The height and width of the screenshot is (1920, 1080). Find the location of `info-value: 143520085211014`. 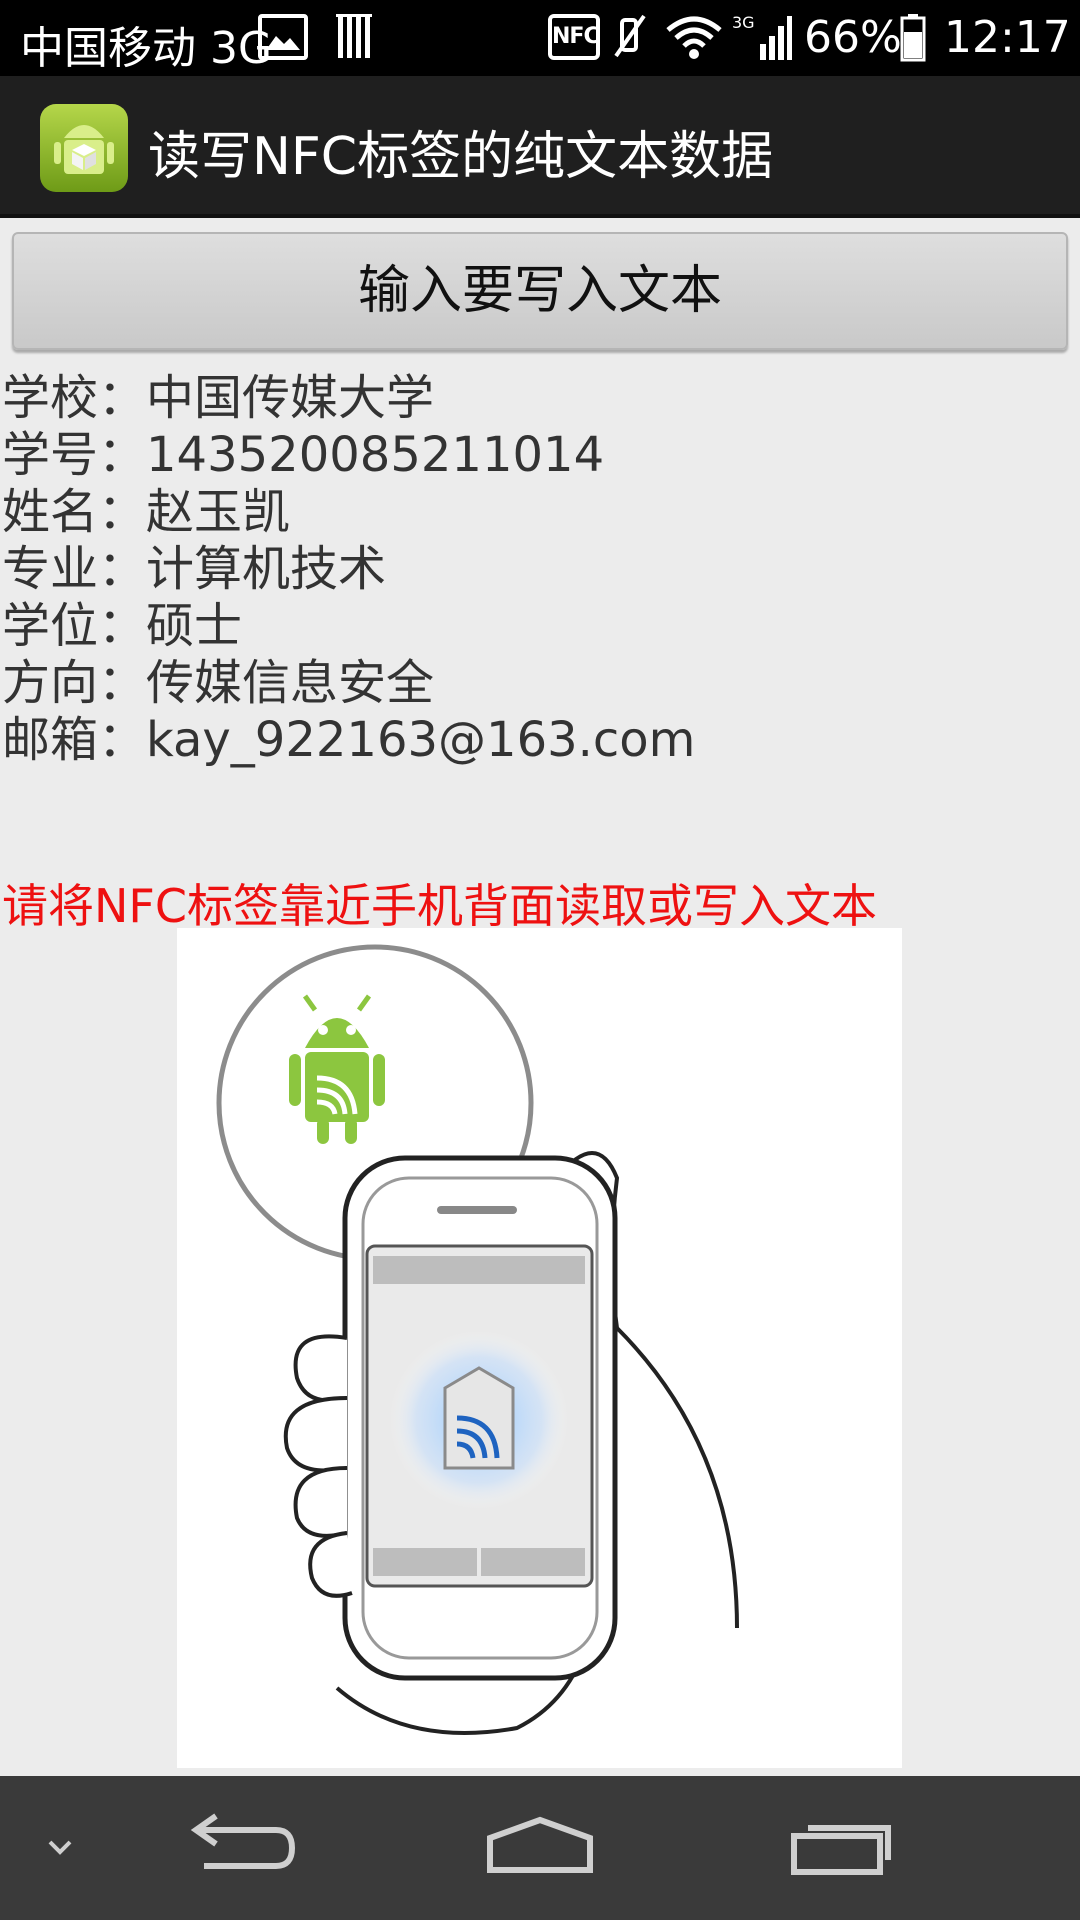

info-value: 143520085211014 is located at coordinates (375, 455).